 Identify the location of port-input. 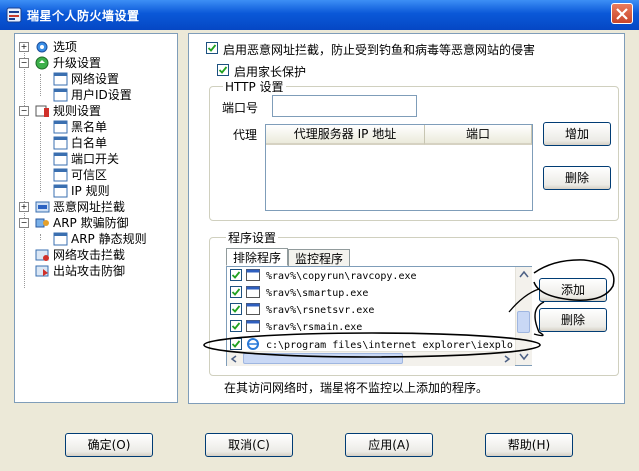
(344, 106).